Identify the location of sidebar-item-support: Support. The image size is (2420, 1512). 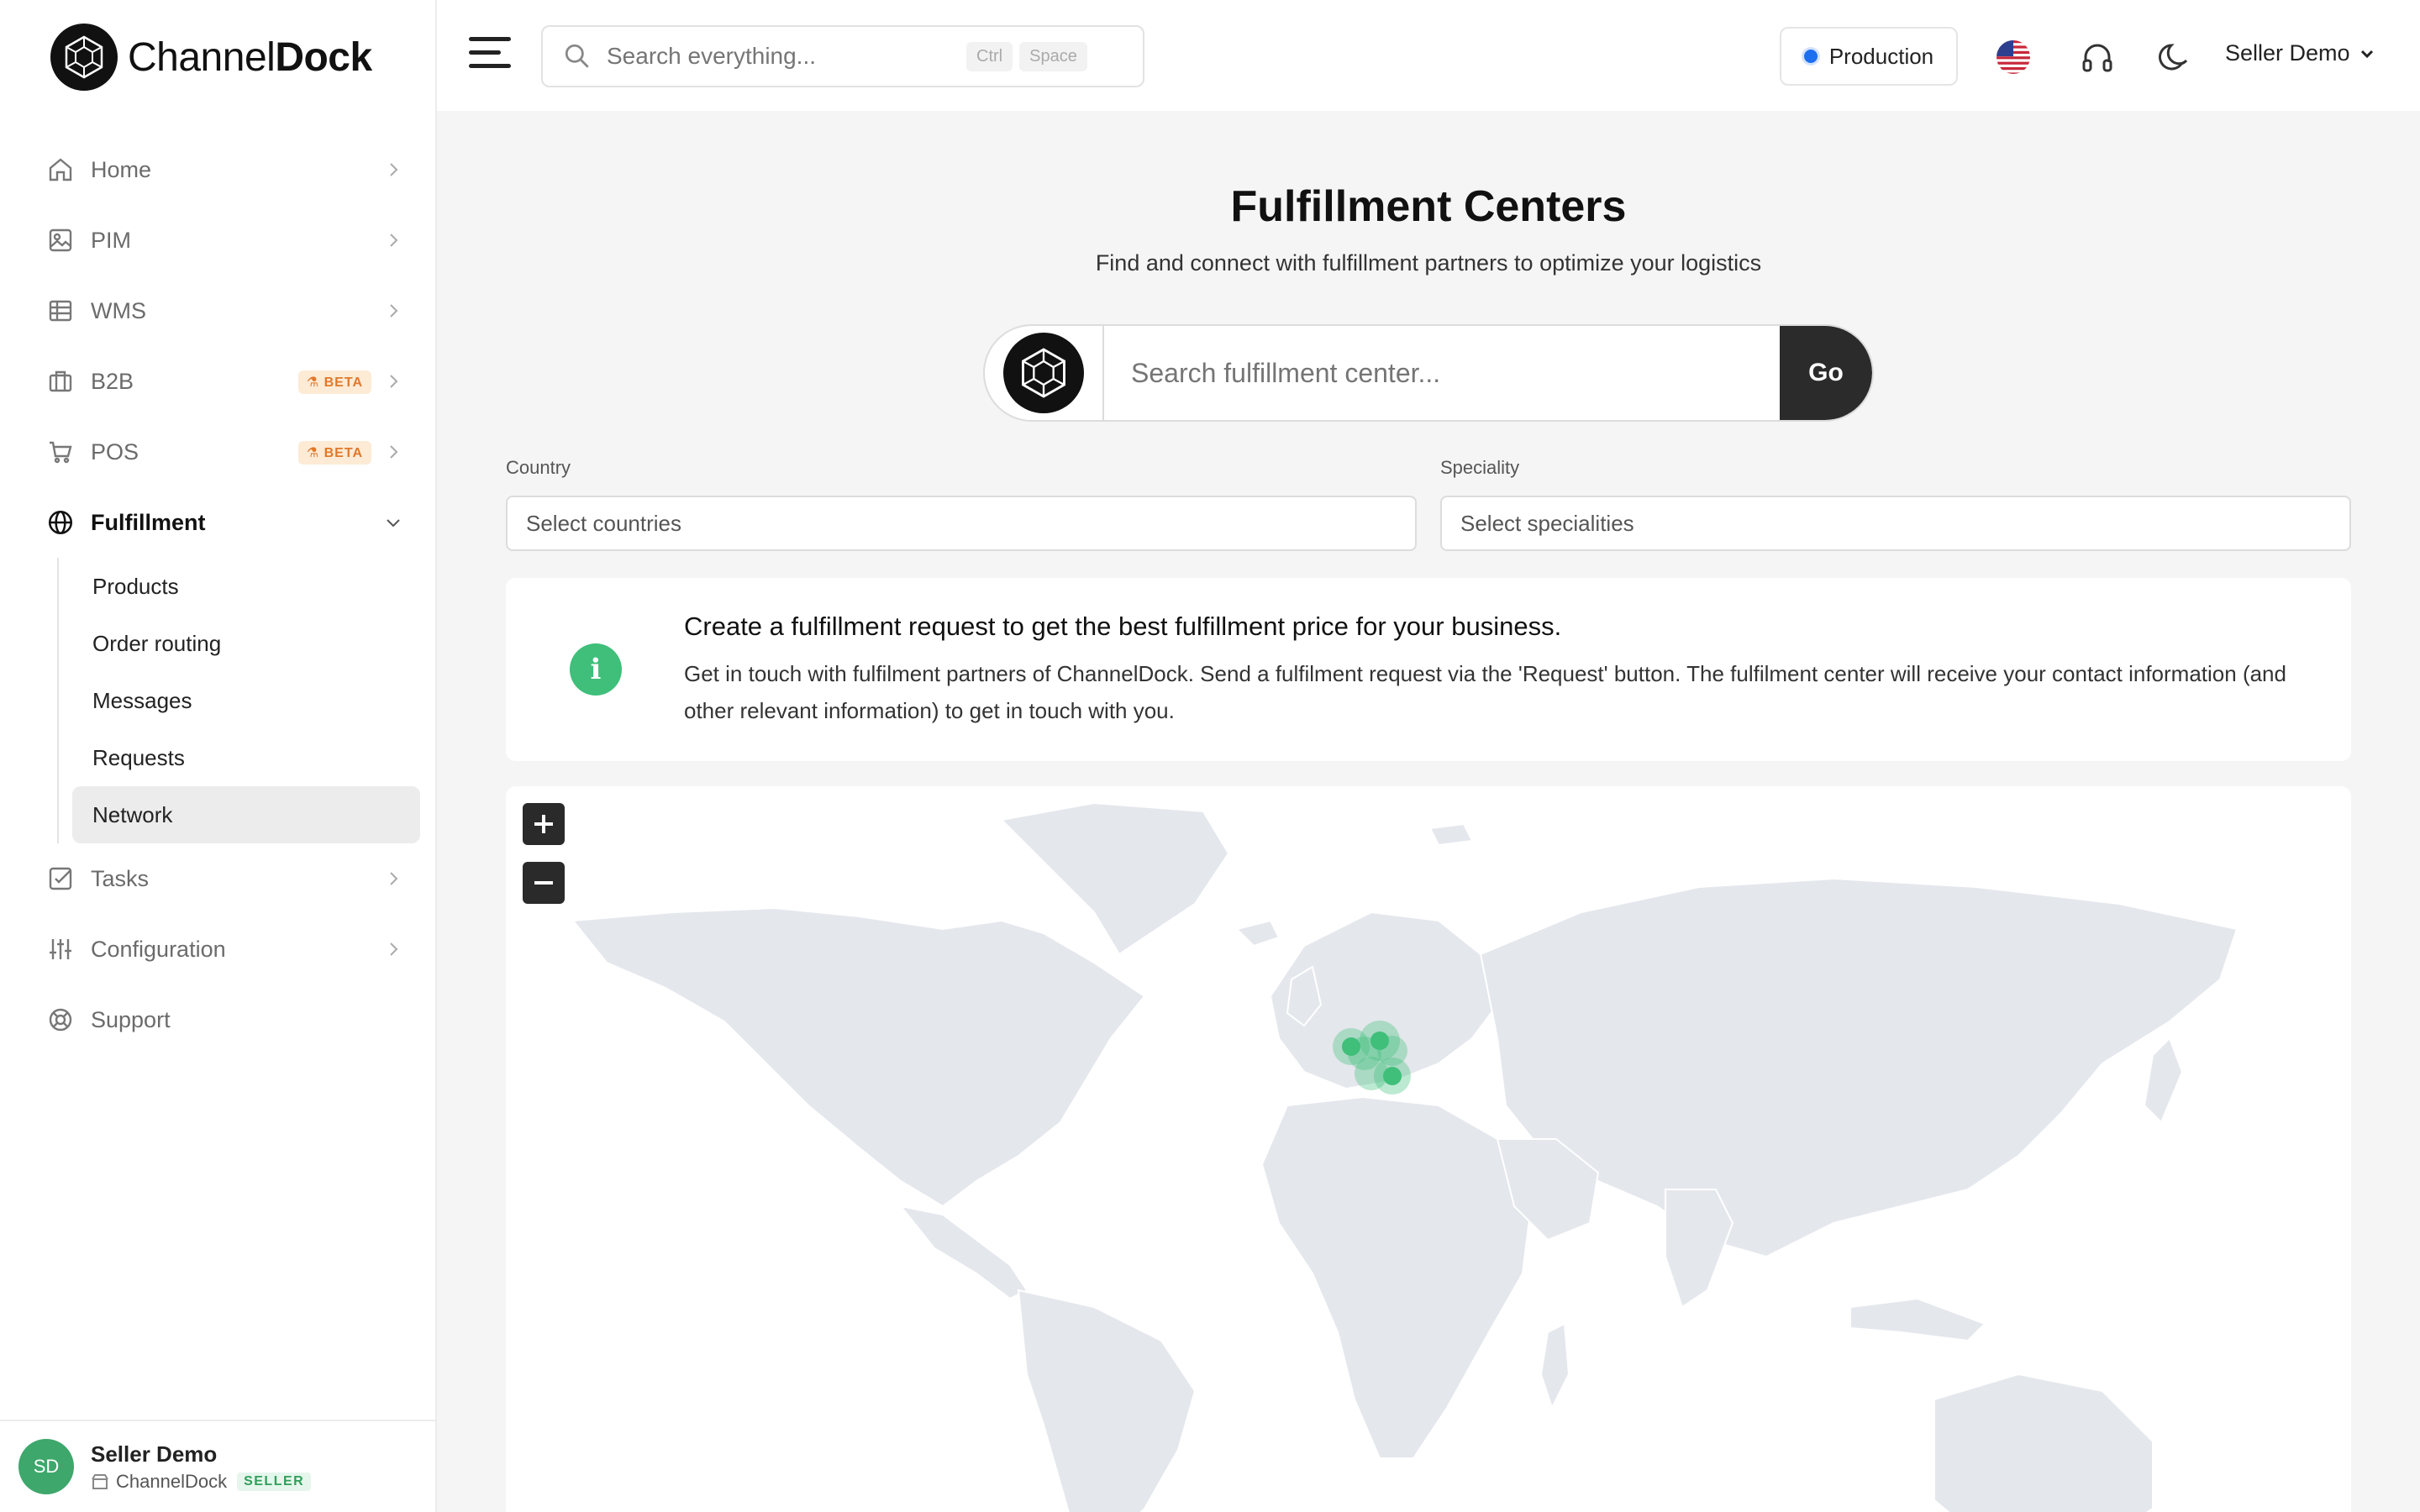
(231, 1019).